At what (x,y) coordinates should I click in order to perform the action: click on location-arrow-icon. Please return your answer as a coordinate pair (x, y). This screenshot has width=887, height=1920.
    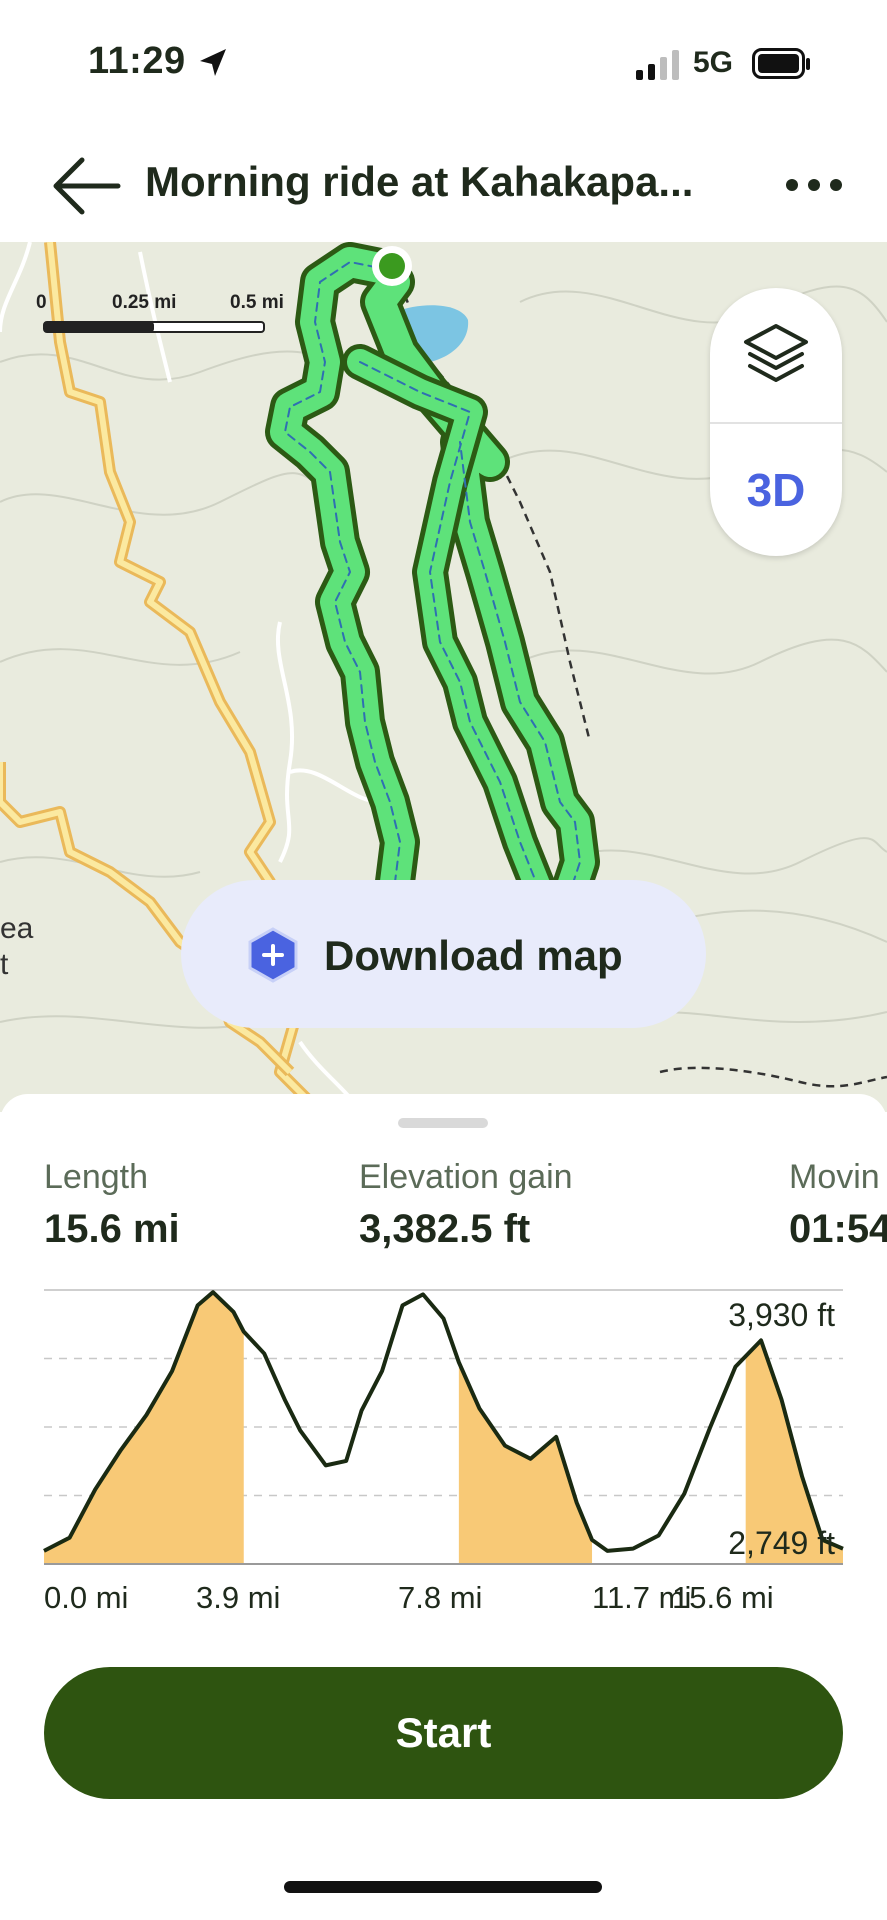
    Looking at the image, I should click on (213, 62).